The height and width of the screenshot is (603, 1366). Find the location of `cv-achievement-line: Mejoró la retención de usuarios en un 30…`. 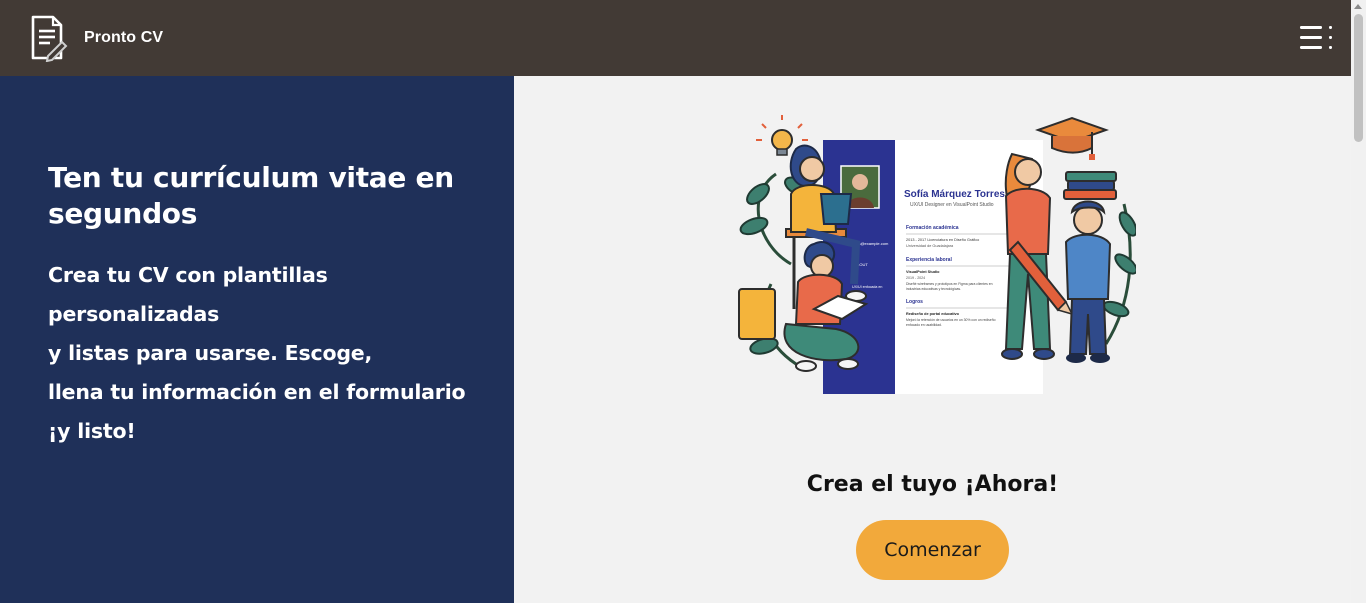

cv-achievement-line: Mejoró la retención de usuarios en un 30… is located at coordinates (951, 320).